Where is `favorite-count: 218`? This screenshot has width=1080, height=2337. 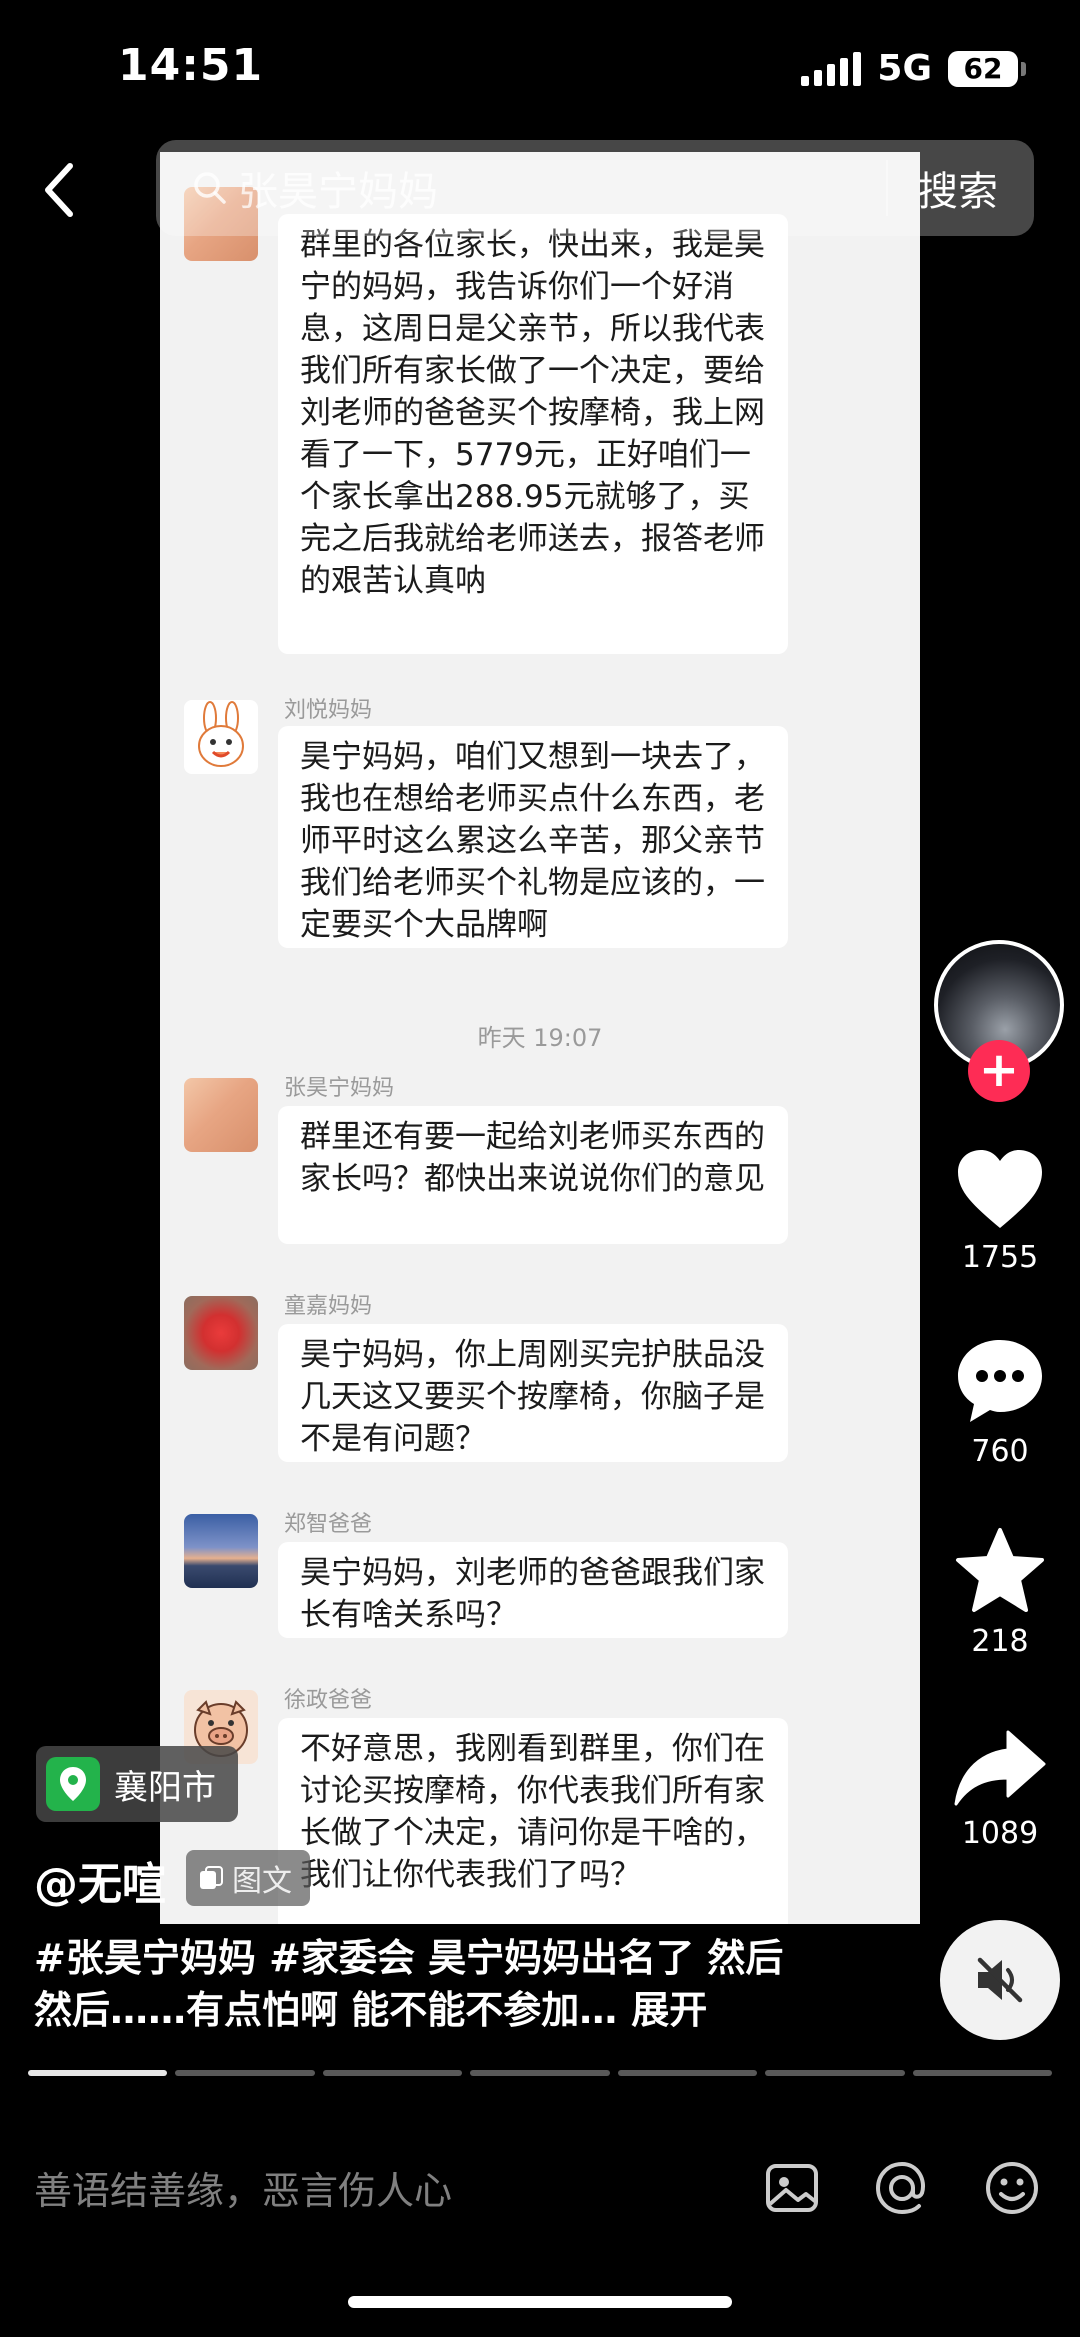 favorite-count: 218 is located at coordinates (1000, 1641).